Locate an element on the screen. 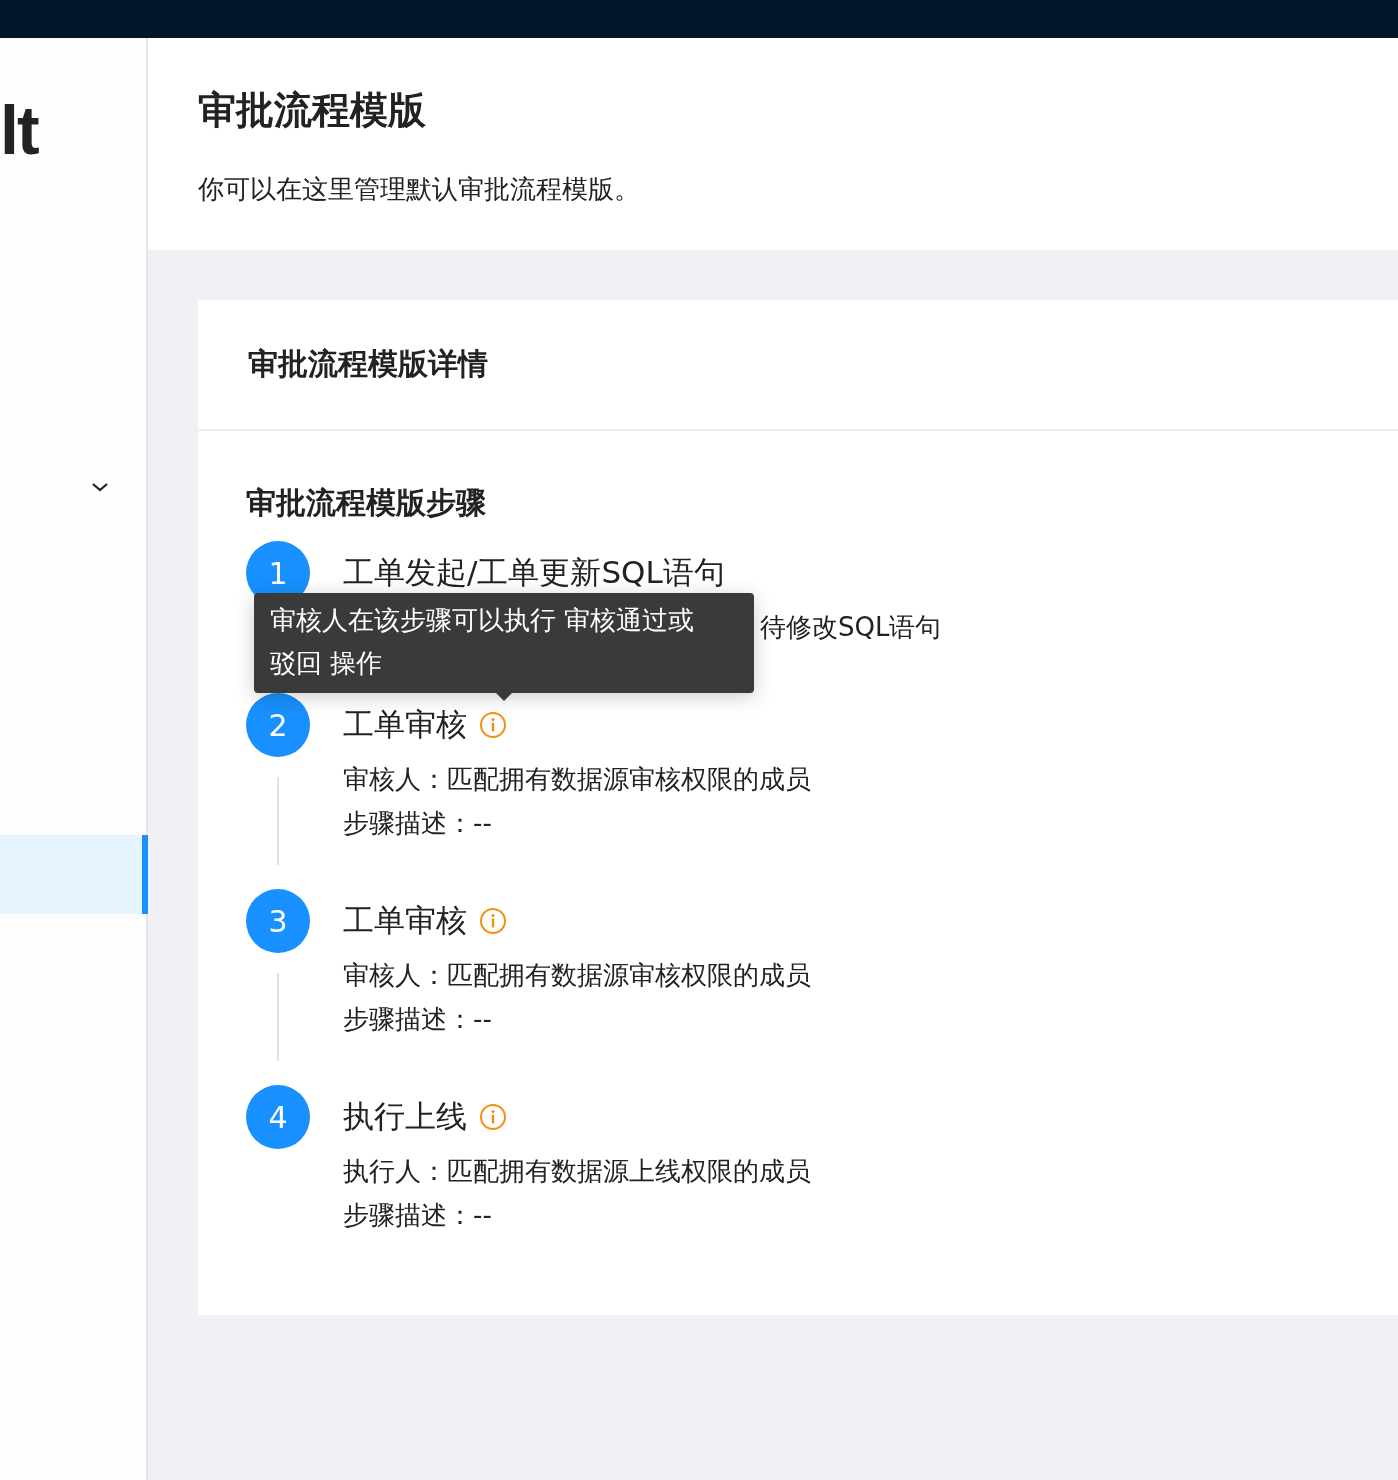 The height and width of the screenshot is (1480, 1398). step-detail: 待修改SQL语句 is located at coordinates (851, 627).